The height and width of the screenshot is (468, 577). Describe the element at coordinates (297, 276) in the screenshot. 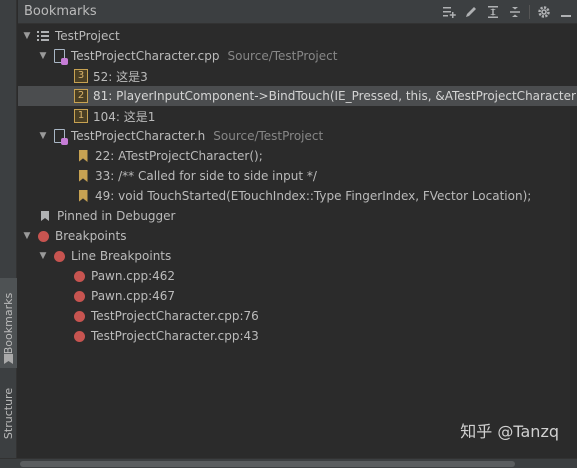

I see `breakpoint-row: Pawn.cpp:462` at that location.